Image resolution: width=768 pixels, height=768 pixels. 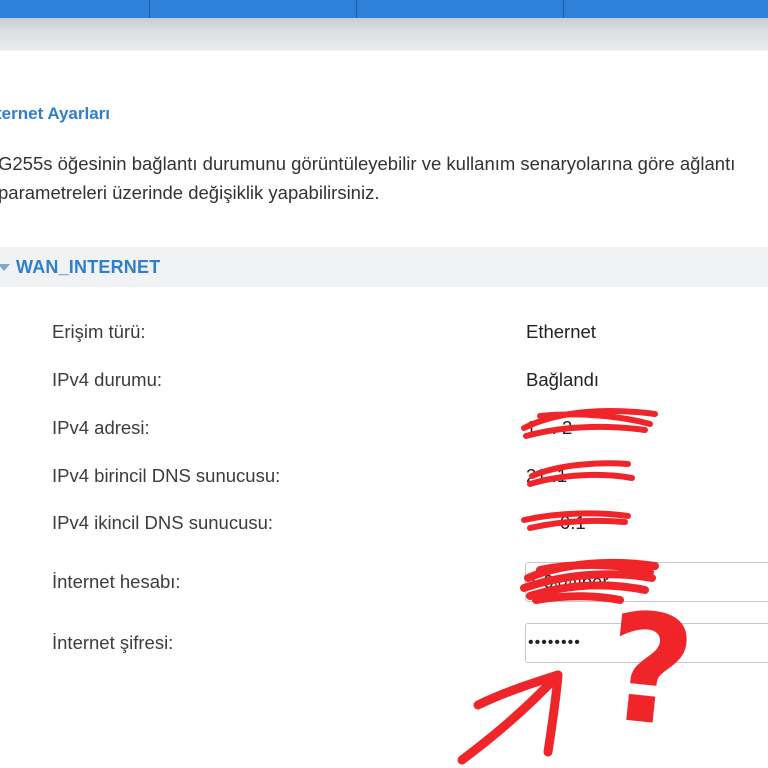 I want to click on red-question-mark: ?, so click(x=649, y=671).